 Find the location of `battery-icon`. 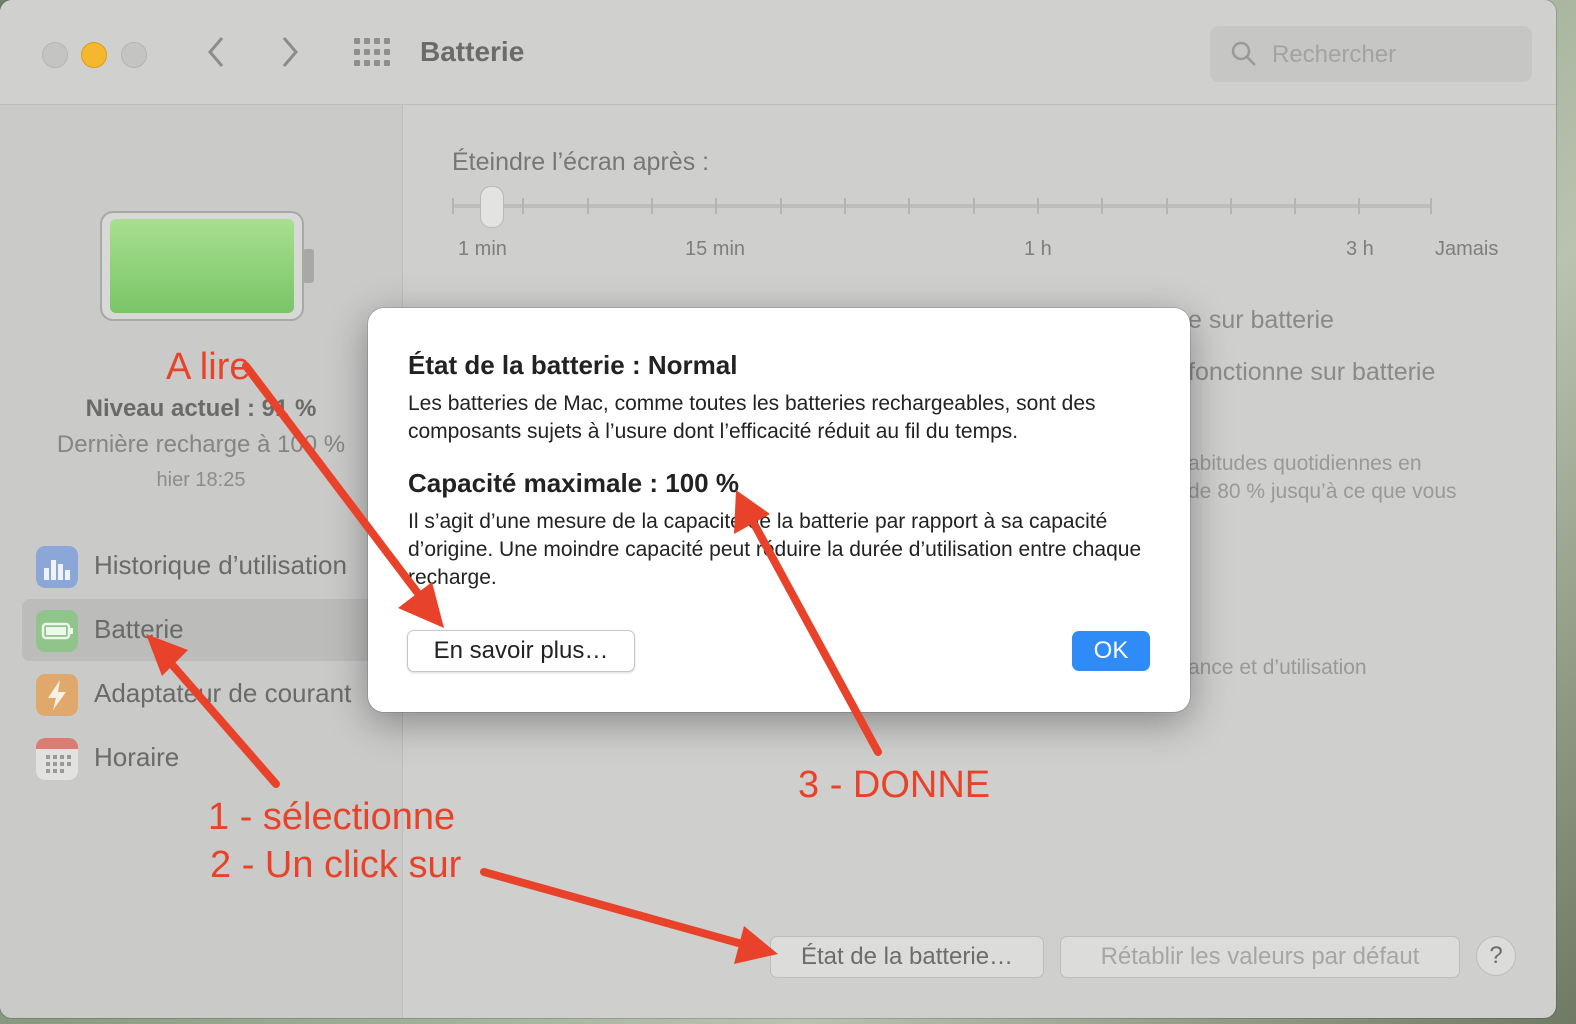

battery-icon is located at coordinates (57, 631).